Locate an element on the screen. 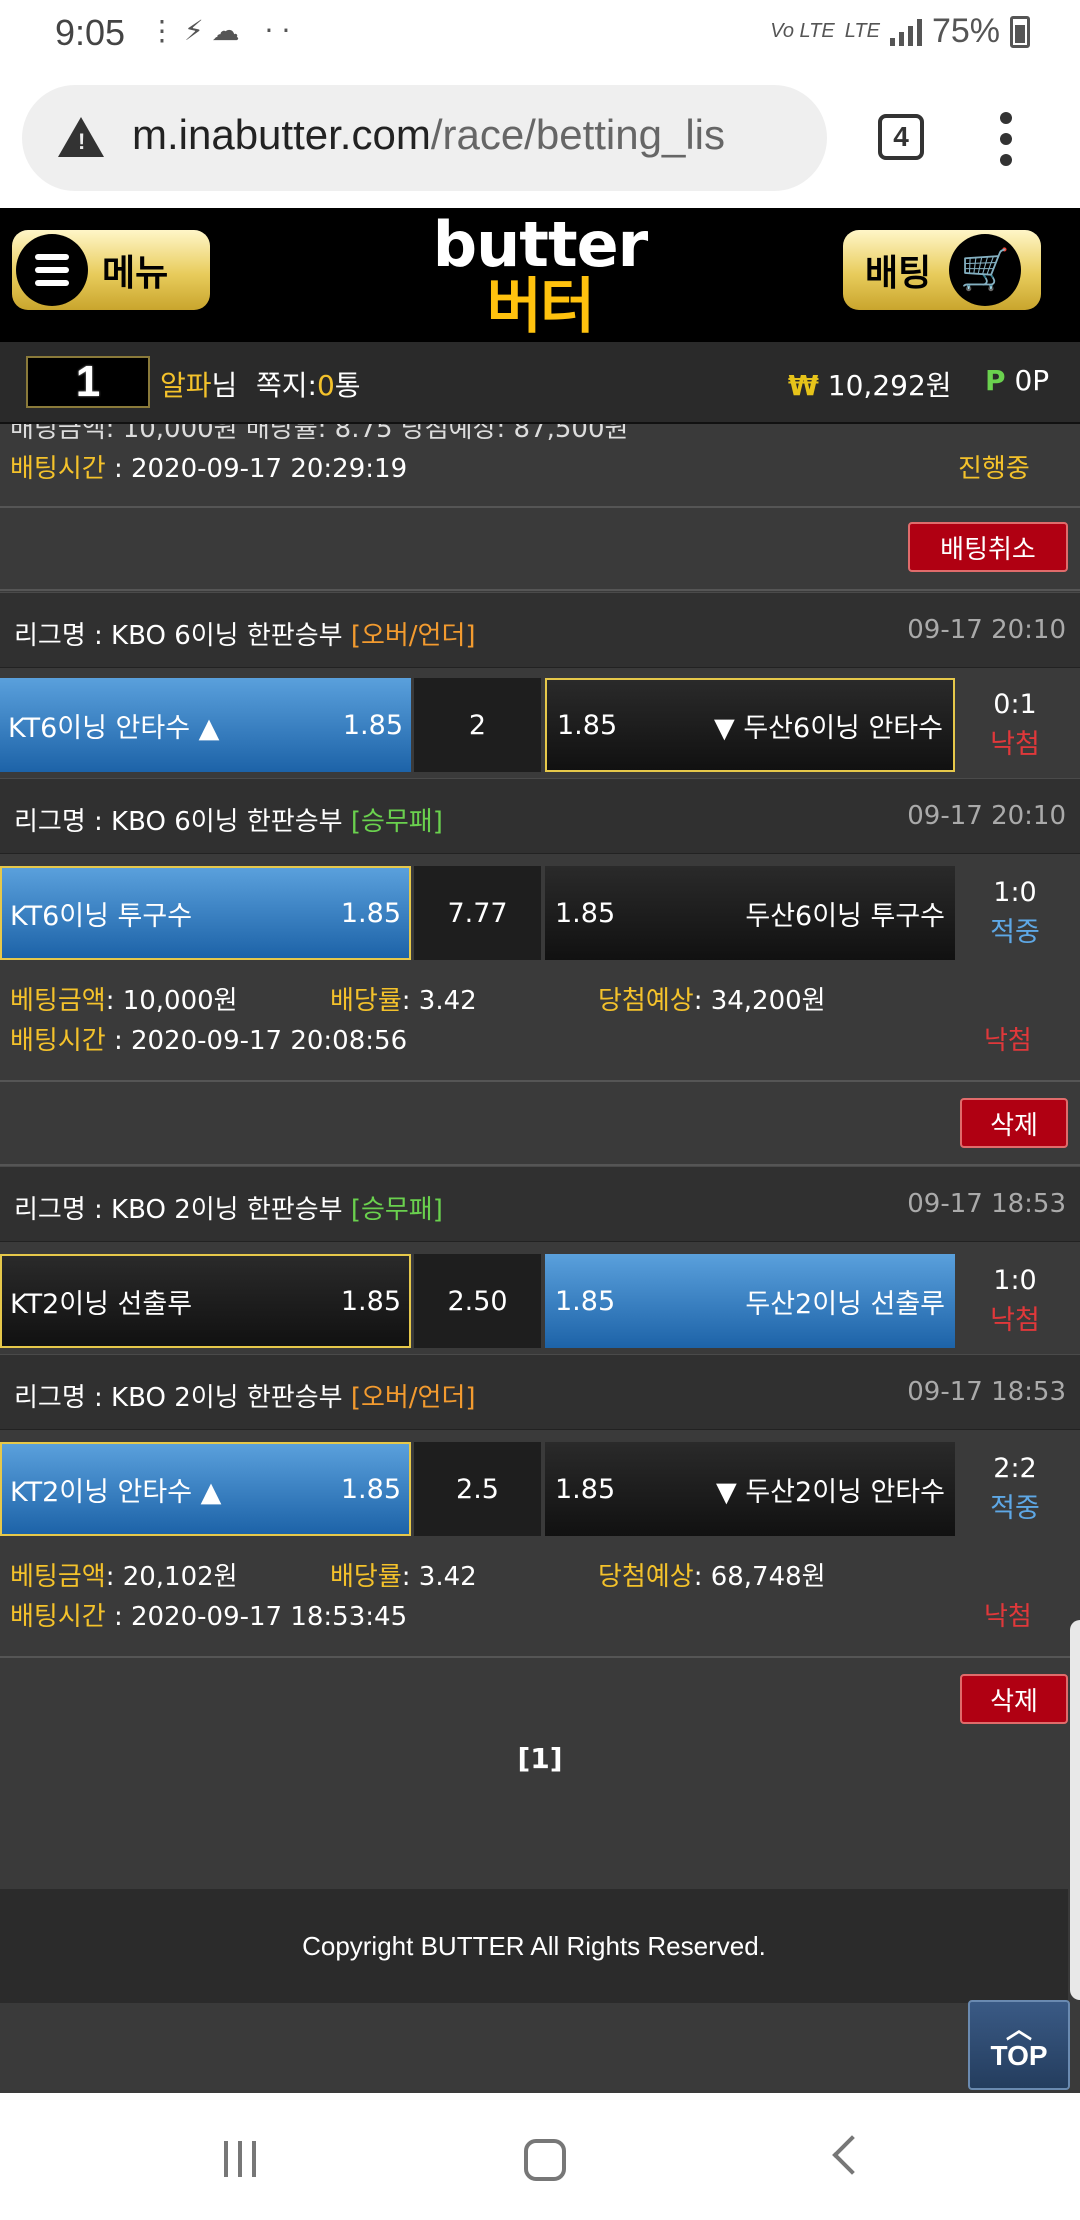 This screenshot has height=2220, width=1080. copyright: Copyright BUTTER All Rights Reserved. is located at coordinates (534, 1945).